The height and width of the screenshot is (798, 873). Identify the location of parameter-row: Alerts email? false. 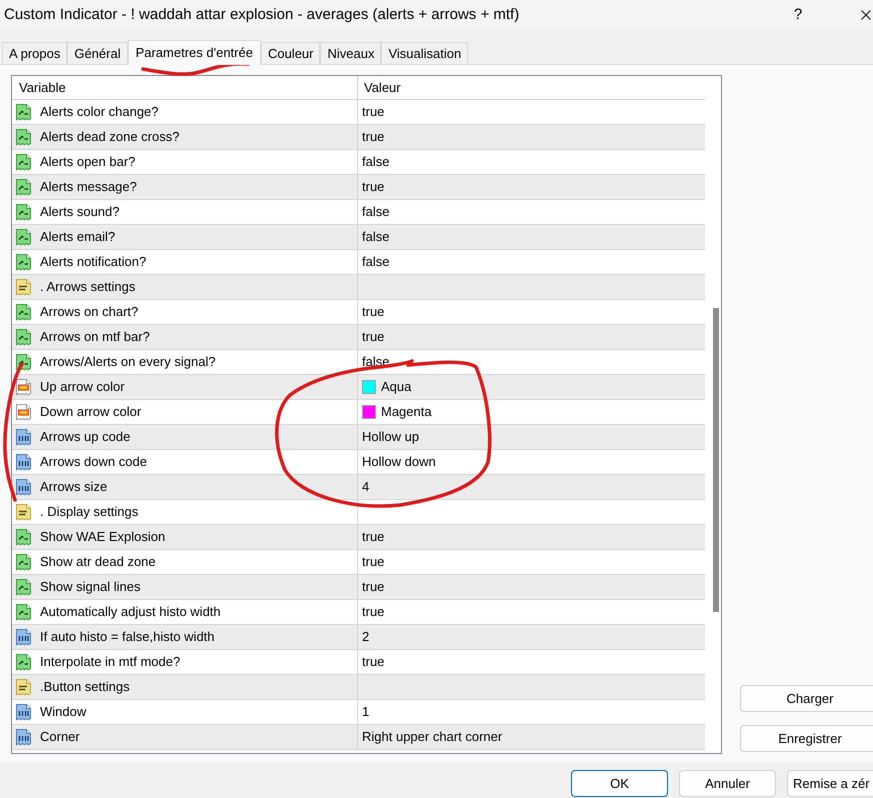
(359, 237).